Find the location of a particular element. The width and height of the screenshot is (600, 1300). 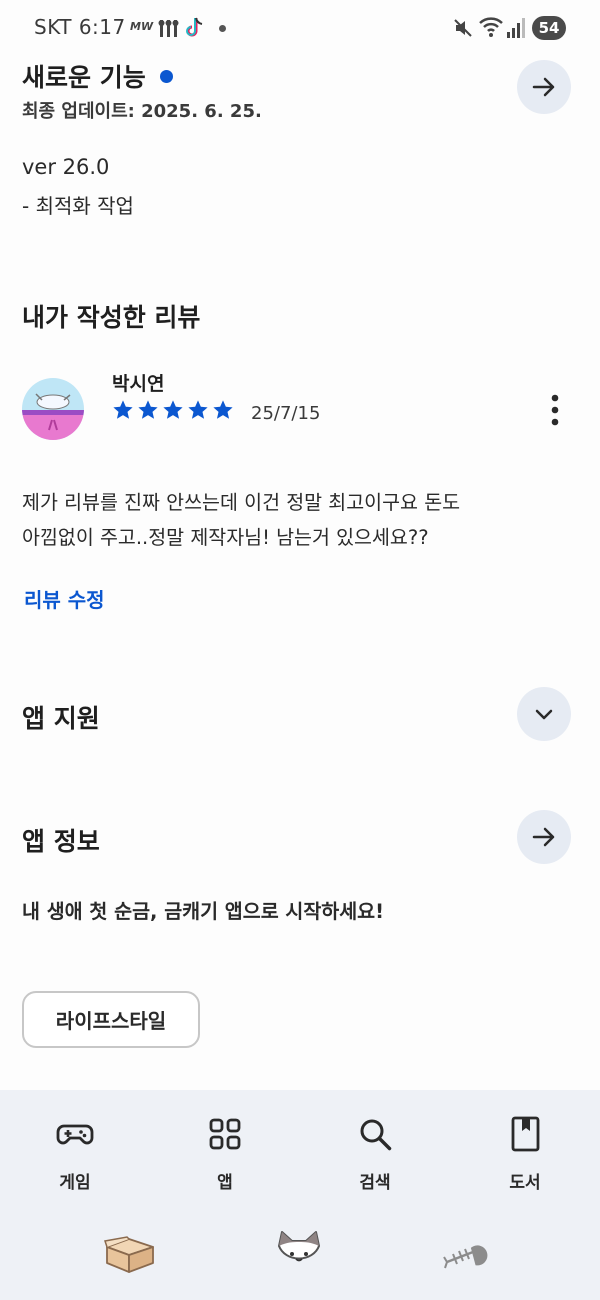

avatar is located at coordinates (53, 409).